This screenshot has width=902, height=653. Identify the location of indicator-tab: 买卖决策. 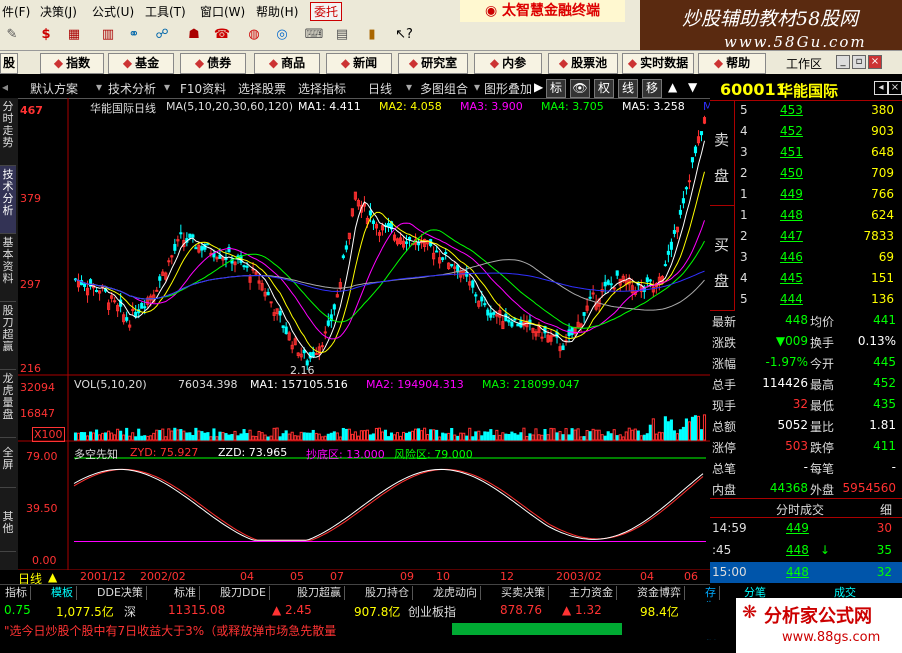
(523, 593).